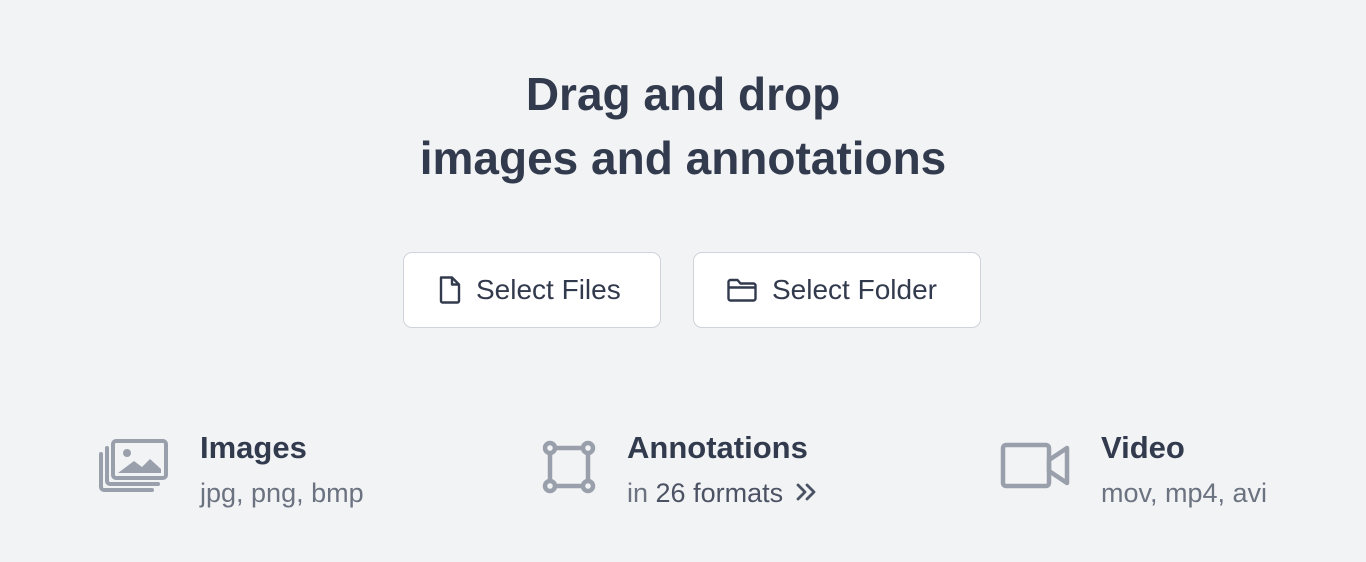 Image resolution: width=1366 pixels, height=562 pixels. Describe the element at coordinates (253, 447) in the screenshot. I see `images-title: Images` at that location.